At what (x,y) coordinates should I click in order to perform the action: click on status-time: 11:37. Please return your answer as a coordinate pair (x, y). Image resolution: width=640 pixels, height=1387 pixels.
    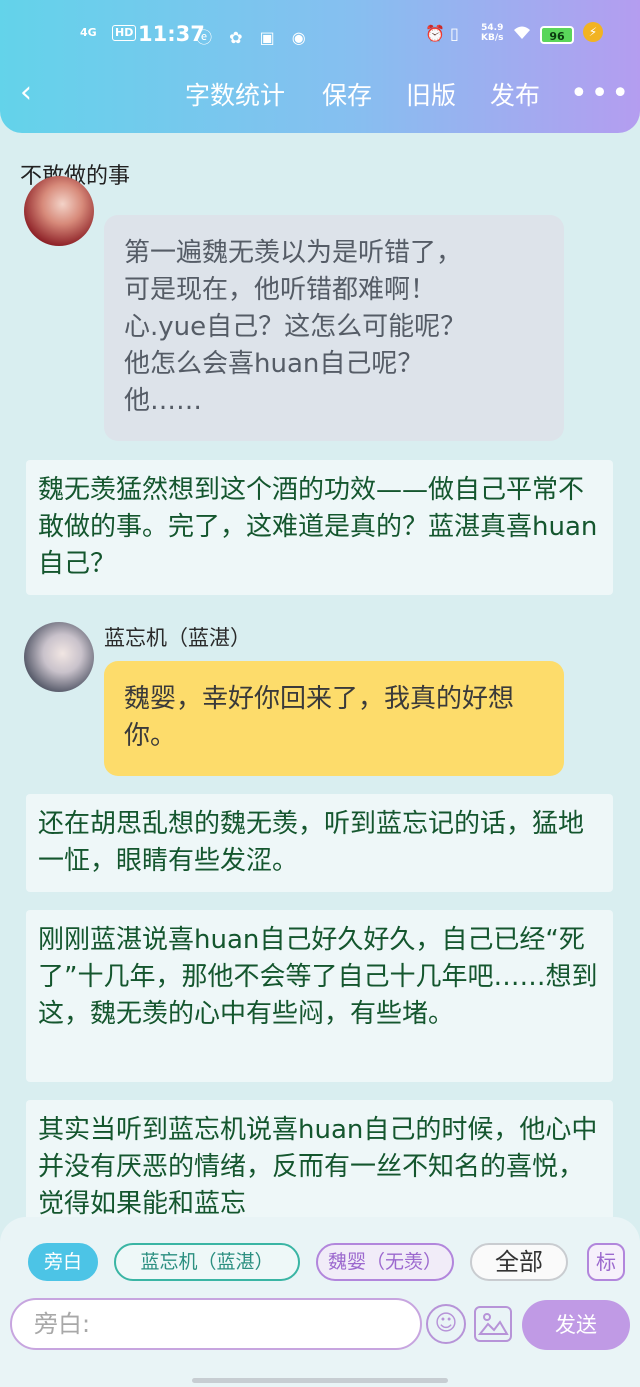
    Looking at the image, I should click on (171, 34).